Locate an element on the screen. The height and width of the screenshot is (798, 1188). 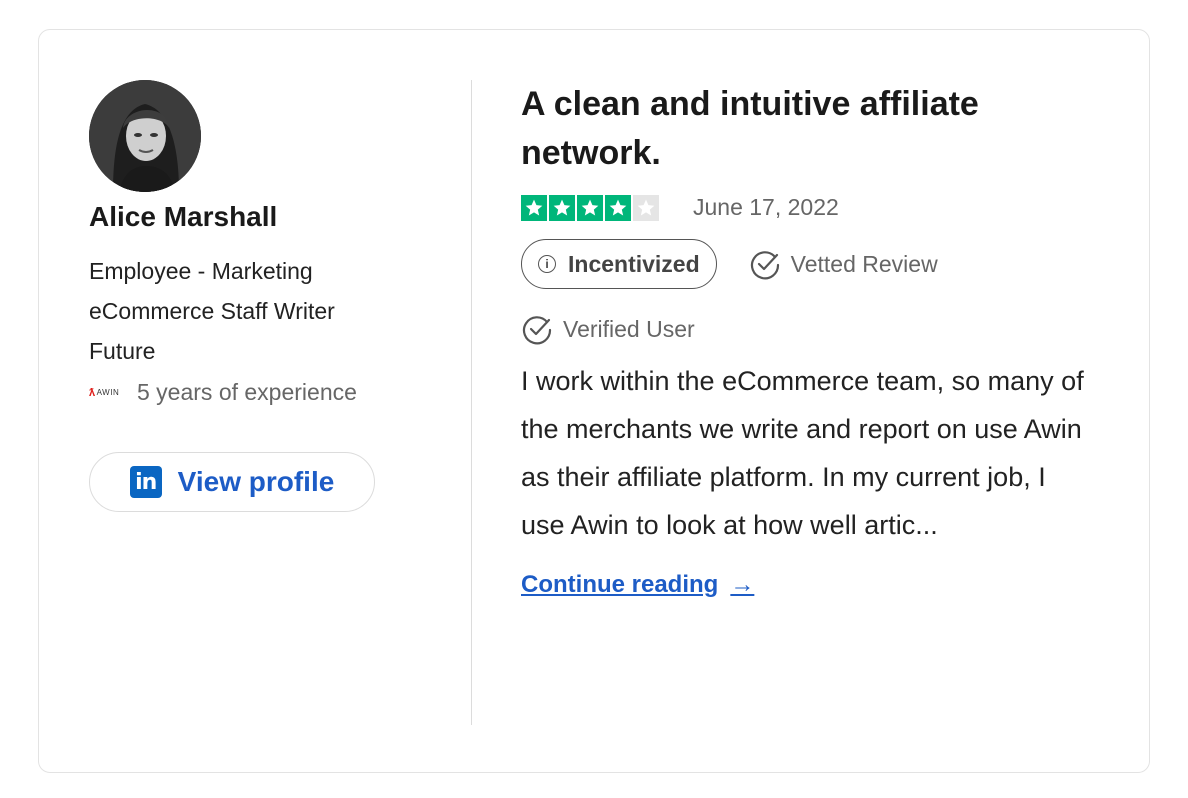
reviewer-role: Employee - Marketing is located at coordinates (201, 271).